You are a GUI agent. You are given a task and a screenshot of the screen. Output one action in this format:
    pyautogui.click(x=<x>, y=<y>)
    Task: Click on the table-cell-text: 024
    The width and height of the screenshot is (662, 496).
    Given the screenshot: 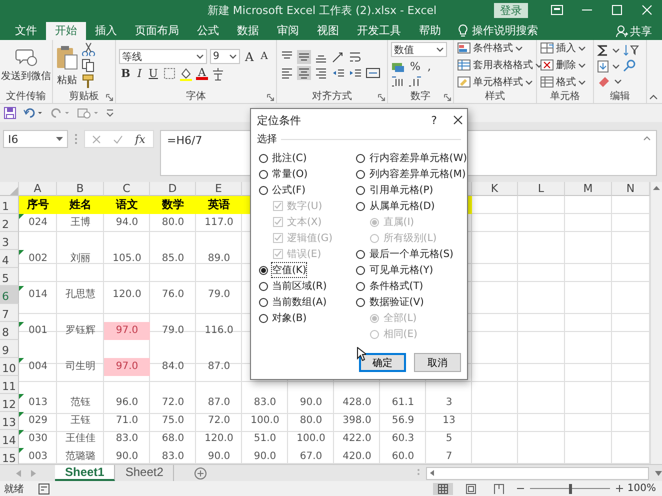 What is the action you would take?
    pyautogui.click(x=38, y=223)
    